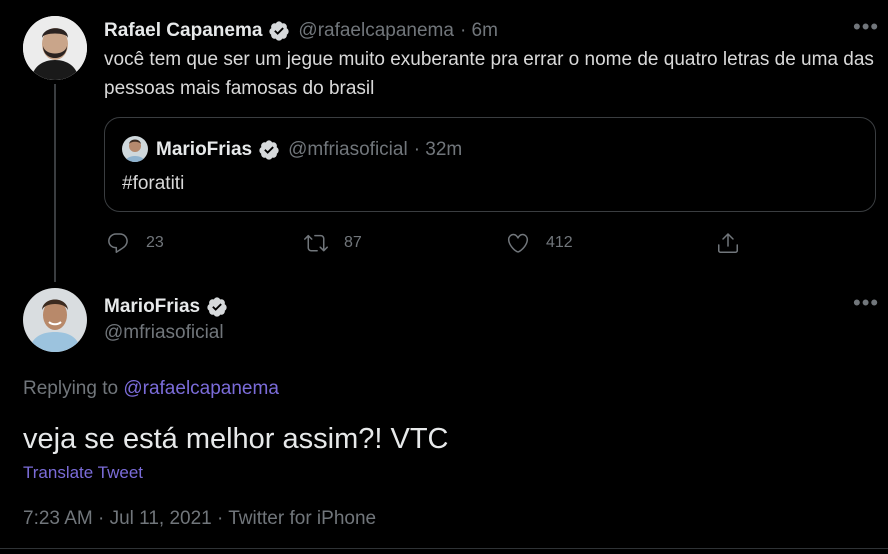 Image resolution: width=888 pixels, height=554 pixels. Describe the element at coordinates (153, 183) in the screenshot. I see `quoted-tweet-text: #foratiti` at that location.